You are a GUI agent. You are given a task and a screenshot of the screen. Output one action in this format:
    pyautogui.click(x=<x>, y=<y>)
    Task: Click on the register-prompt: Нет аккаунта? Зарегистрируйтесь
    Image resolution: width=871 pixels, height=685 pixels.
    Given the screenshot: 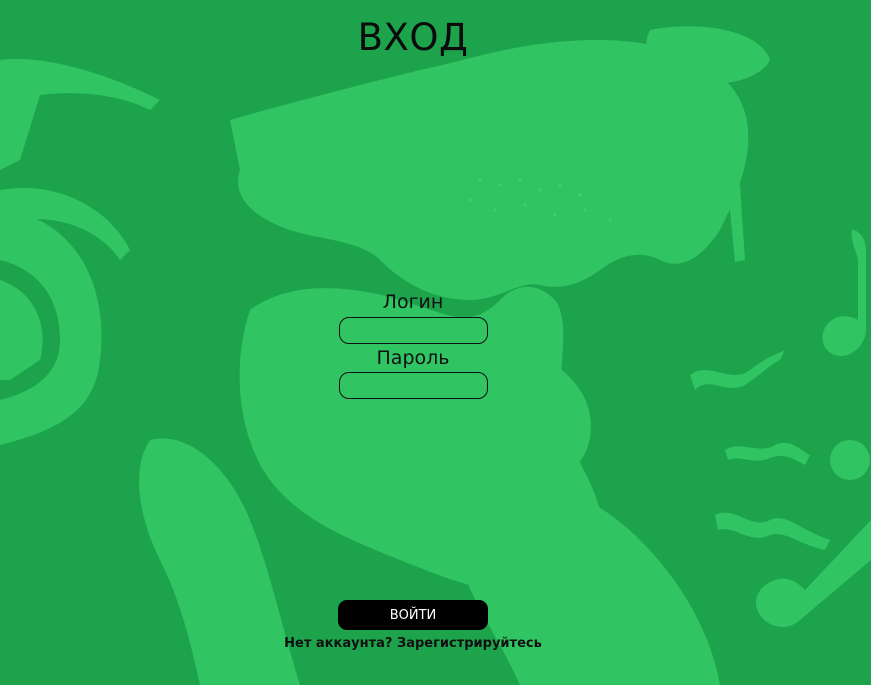 What is the action you would take?
    pyautogui.click(x=413, y=643)
    